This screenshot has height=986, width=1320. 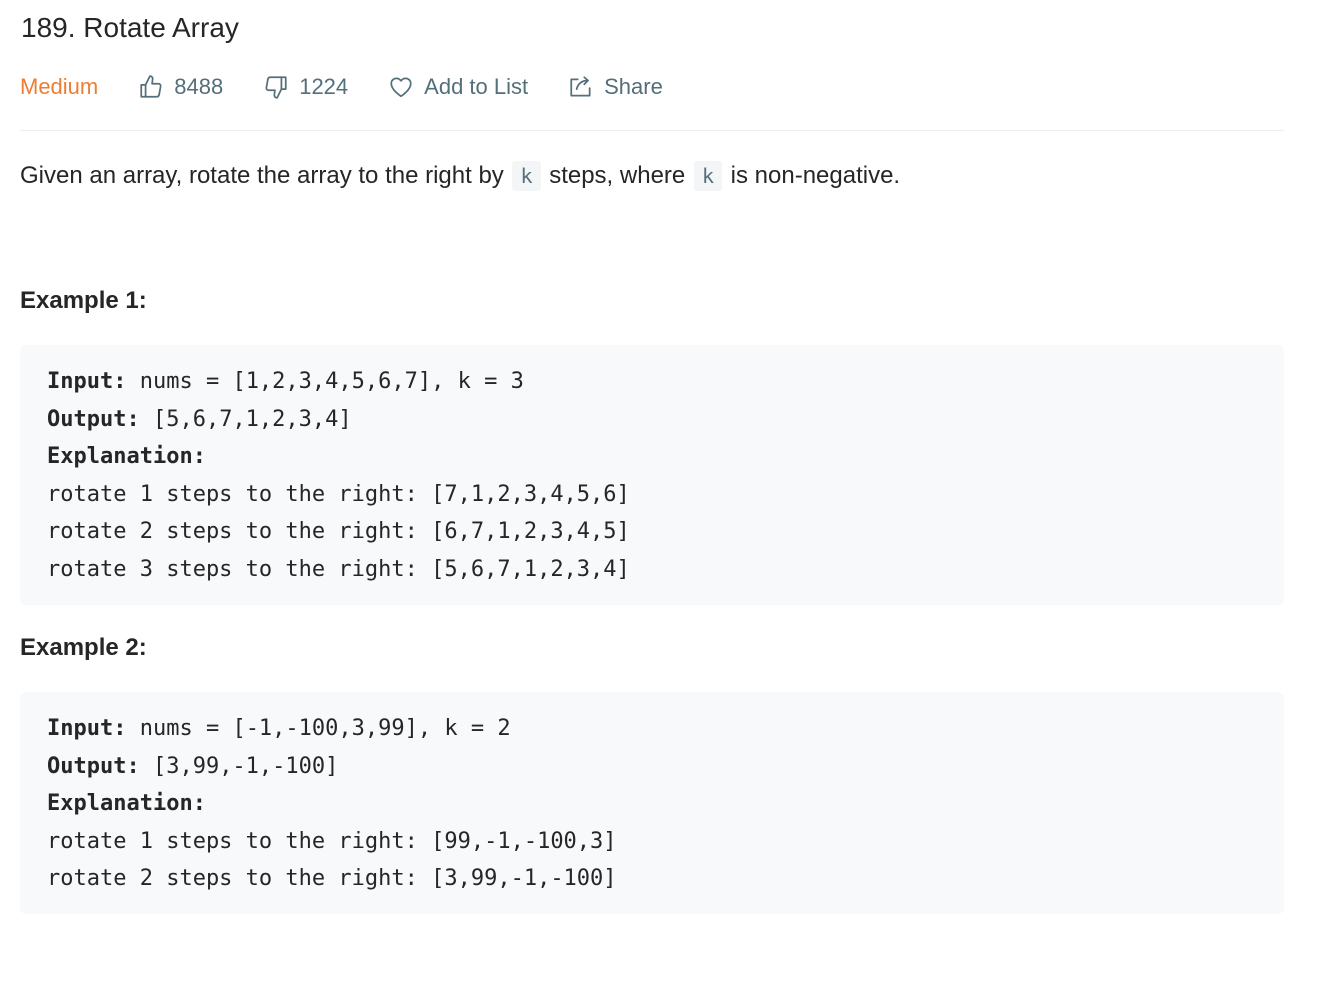 What do you see at coordinates (239, 766) in the screenshot?
I see `output-value: [3,99,-1,-100]` at bounding box center [239, 766].